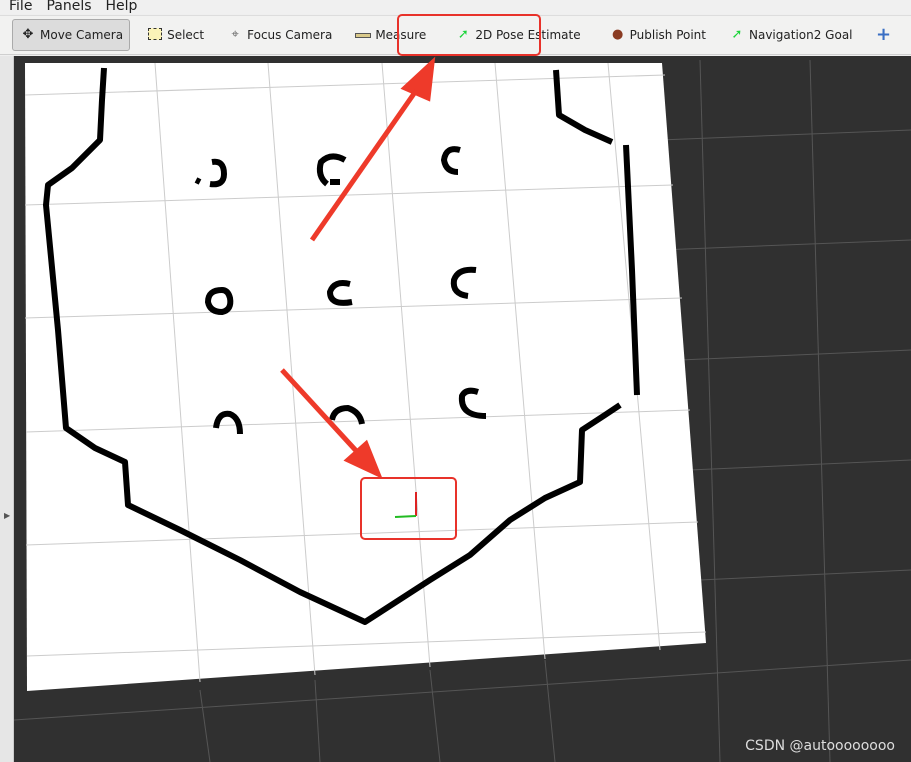 Image resolution: width=911 pixels, height=762 pixels. I want to click on focus-camera-icon: ⌖, so click(235, 34).